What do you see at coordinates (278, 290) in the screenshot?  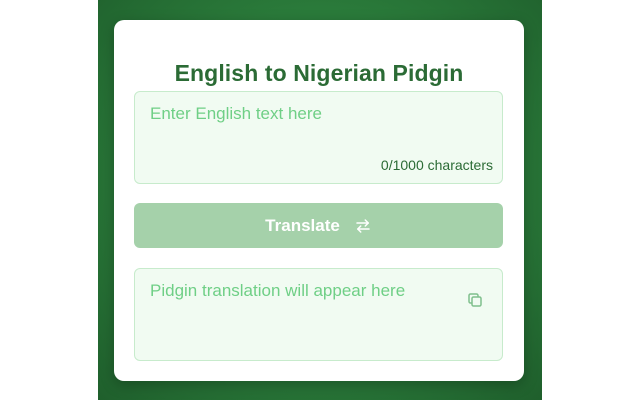 I see `output-placeholder: Pidgin translation will appear here` at bounding box center [278, 290].